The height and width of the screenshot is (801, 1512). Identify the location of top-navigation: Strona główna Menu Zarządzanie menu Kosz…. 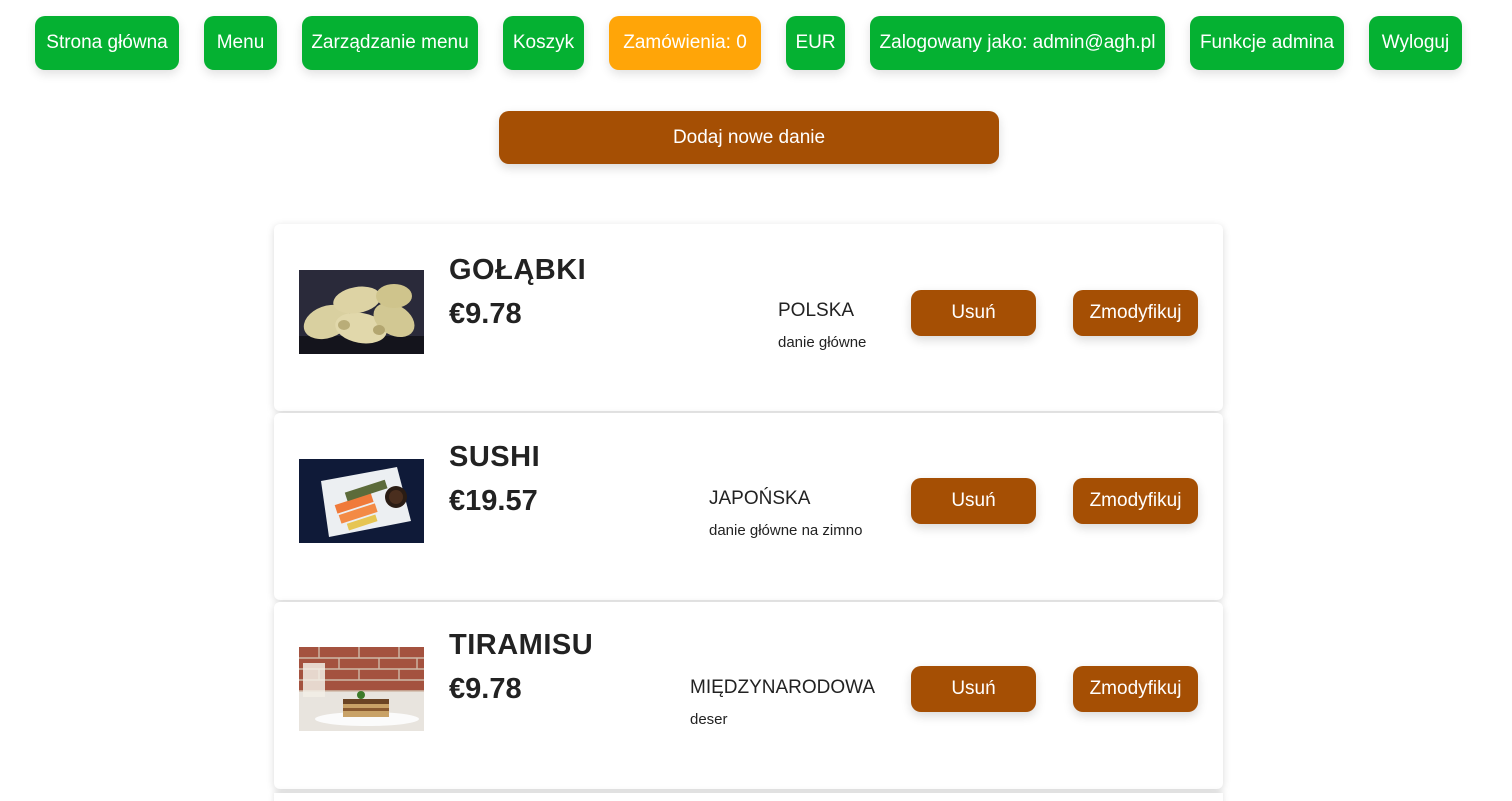
(756, 43).